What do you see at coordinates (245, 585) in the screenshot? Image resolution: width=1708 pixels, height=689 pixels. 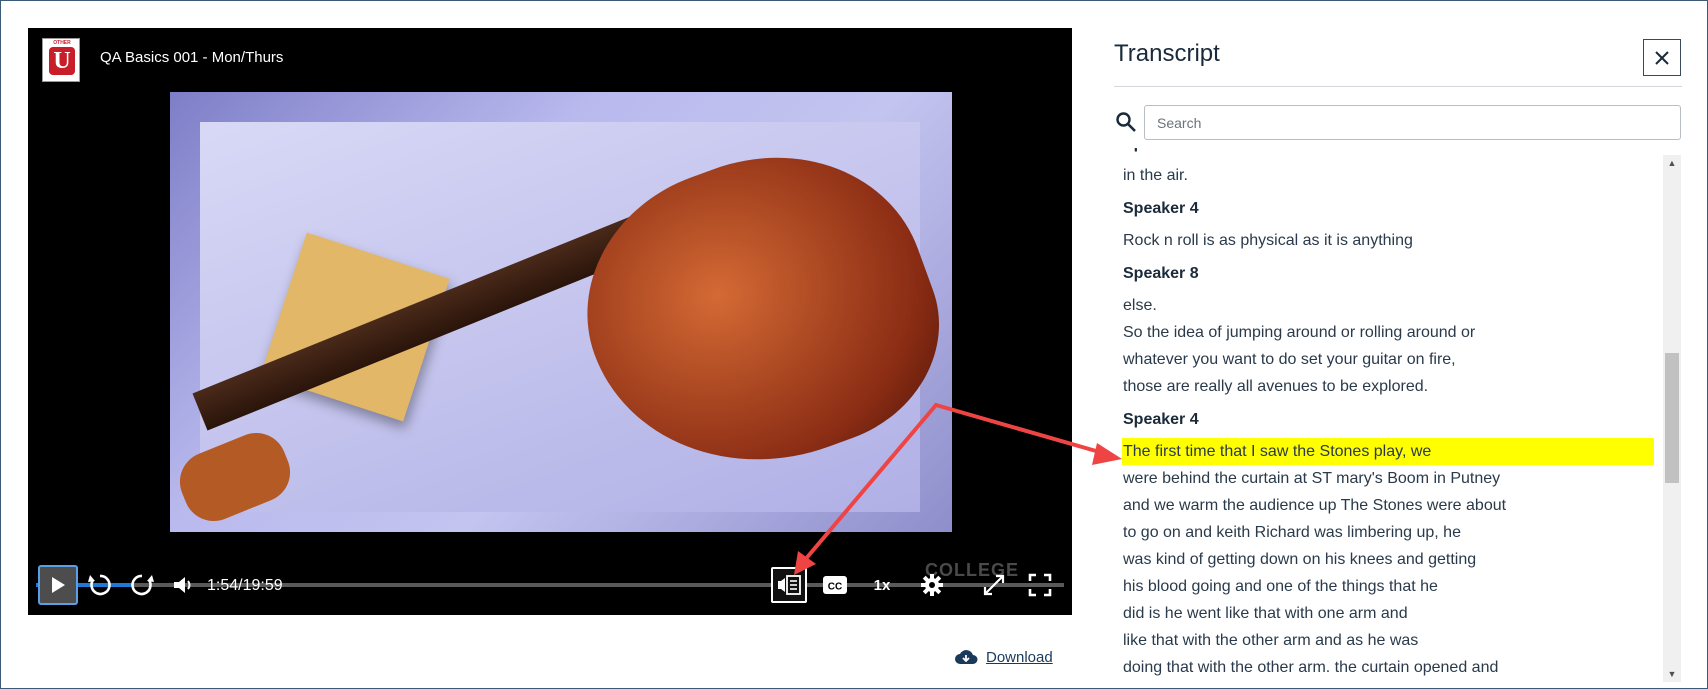 I see `time-display: 1:54/19:59` at bounding box center [245, 585].